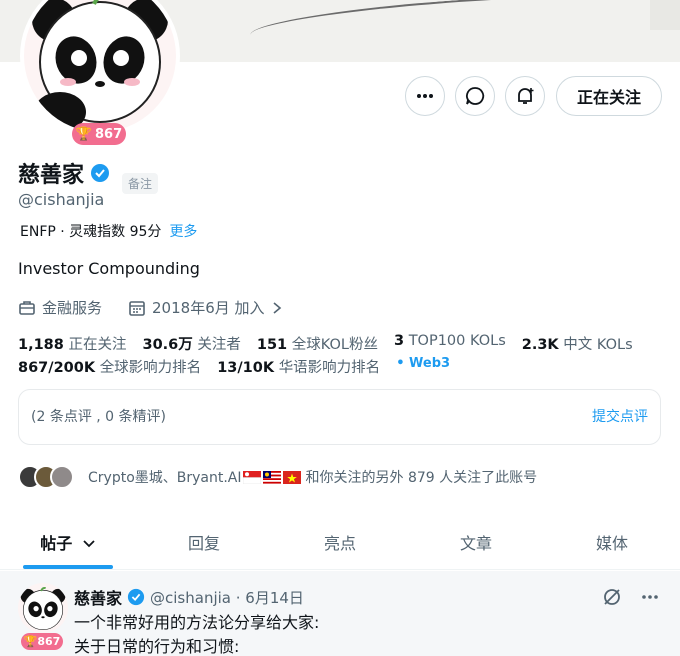 Image resolution: width=680 pixels, height=656 pixels. I want to click on calendar-icon, so click(137, 308).